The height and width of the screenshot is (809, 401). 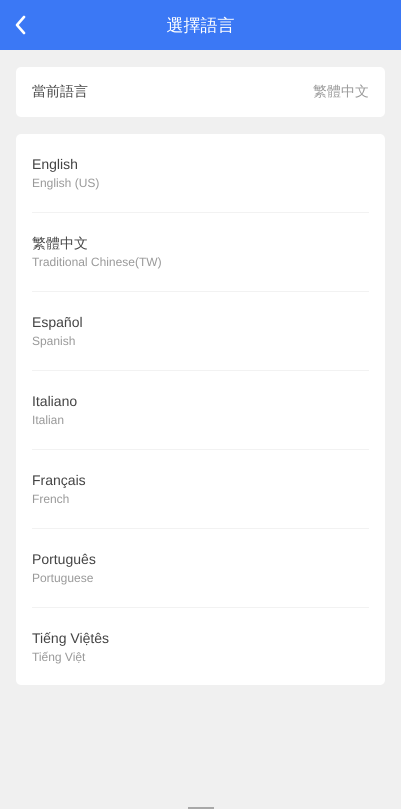 What do you see at coordinates (200, 646) in the screenshot?
I see `language-item: Tiếng Việtês Tiếng Việt` at bounding box center [200, 646].